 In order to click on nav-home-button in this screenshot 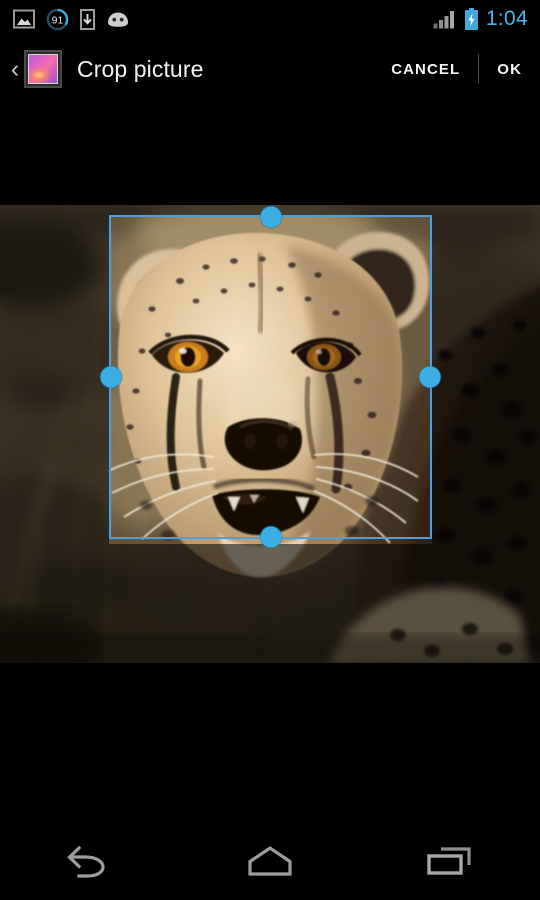, I will do `click(270, 861)`.